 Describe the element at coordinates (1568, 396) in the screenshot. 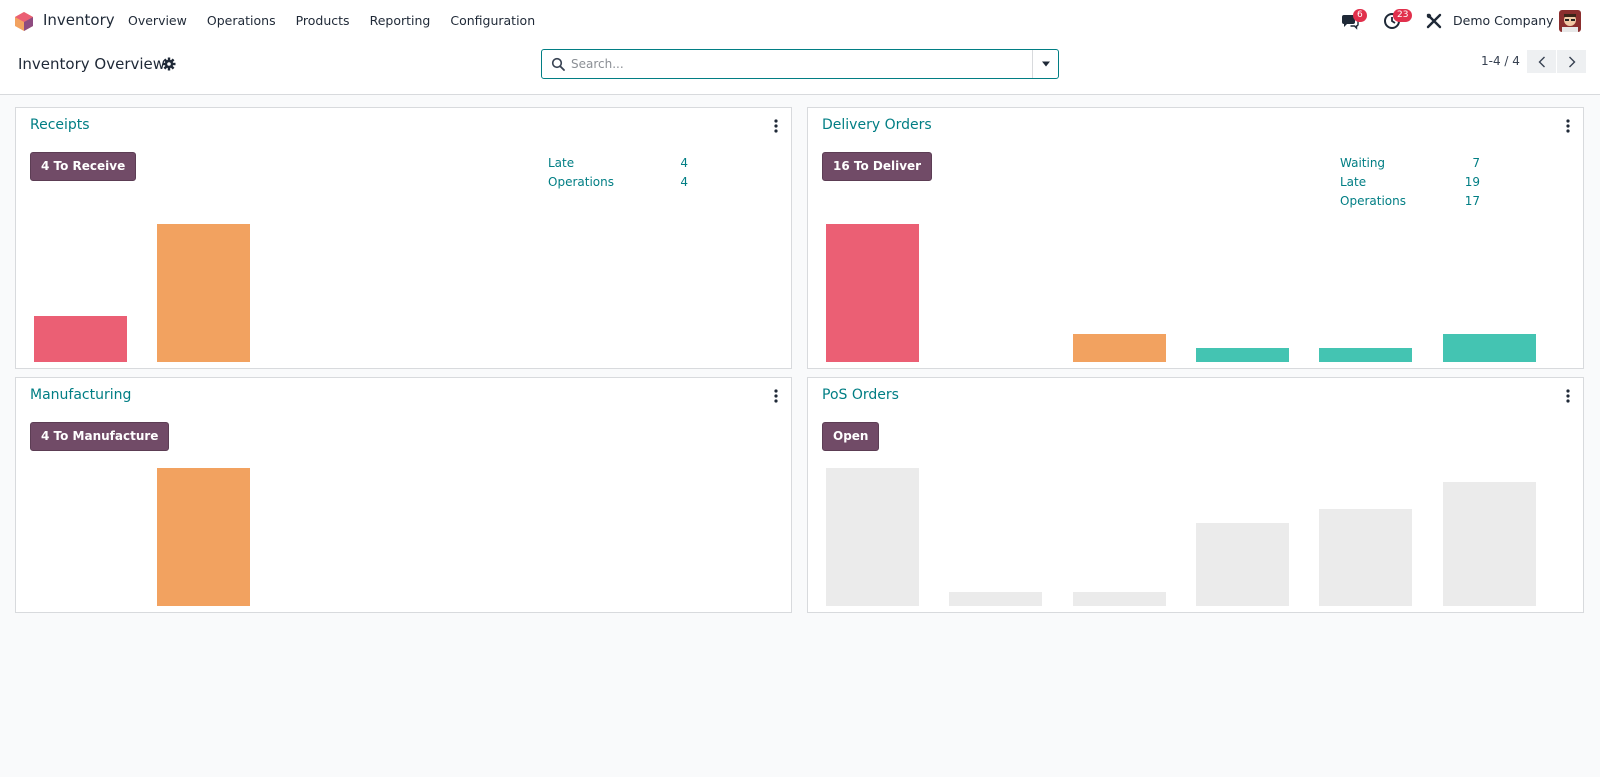

I see `pos-orders-kebab-menu-icon` at that location.